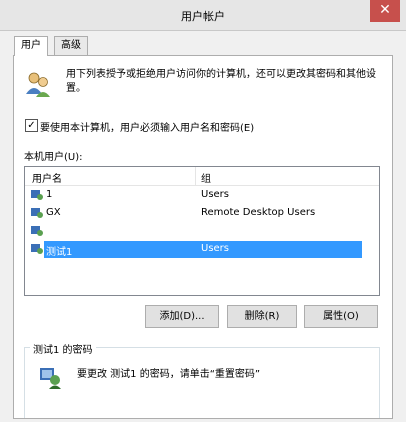  I want to click on close-button: ✕, so click(385, 11).